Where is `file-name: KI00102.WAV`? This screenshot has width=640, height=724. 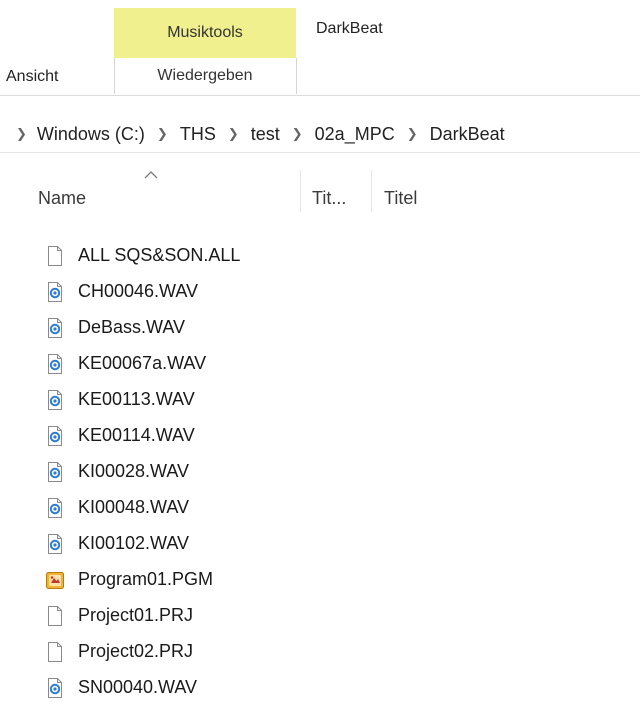
file-name: KI00102.WAV is located at coordinates (134, 543).